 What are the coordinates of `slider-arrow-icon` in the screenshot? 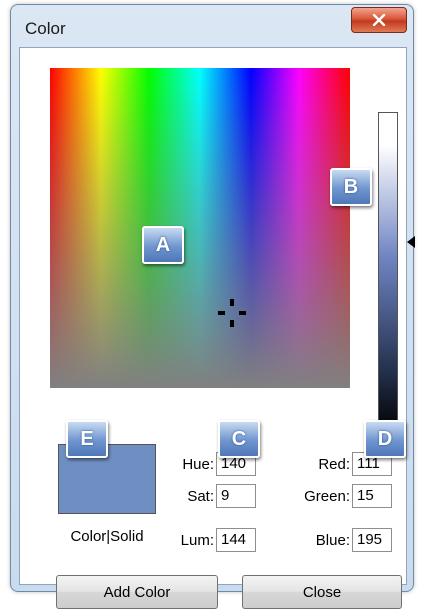 It's located at (411, 242).